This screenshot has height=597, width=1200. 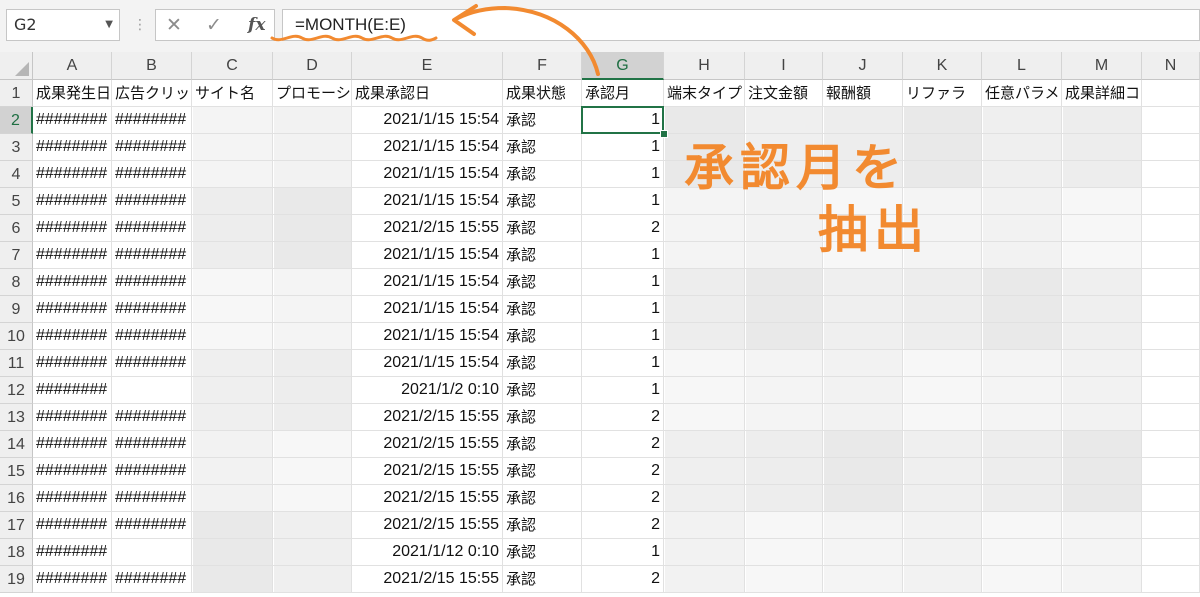 I want to click on row-header-12: 12, so click(x=16, y=390).